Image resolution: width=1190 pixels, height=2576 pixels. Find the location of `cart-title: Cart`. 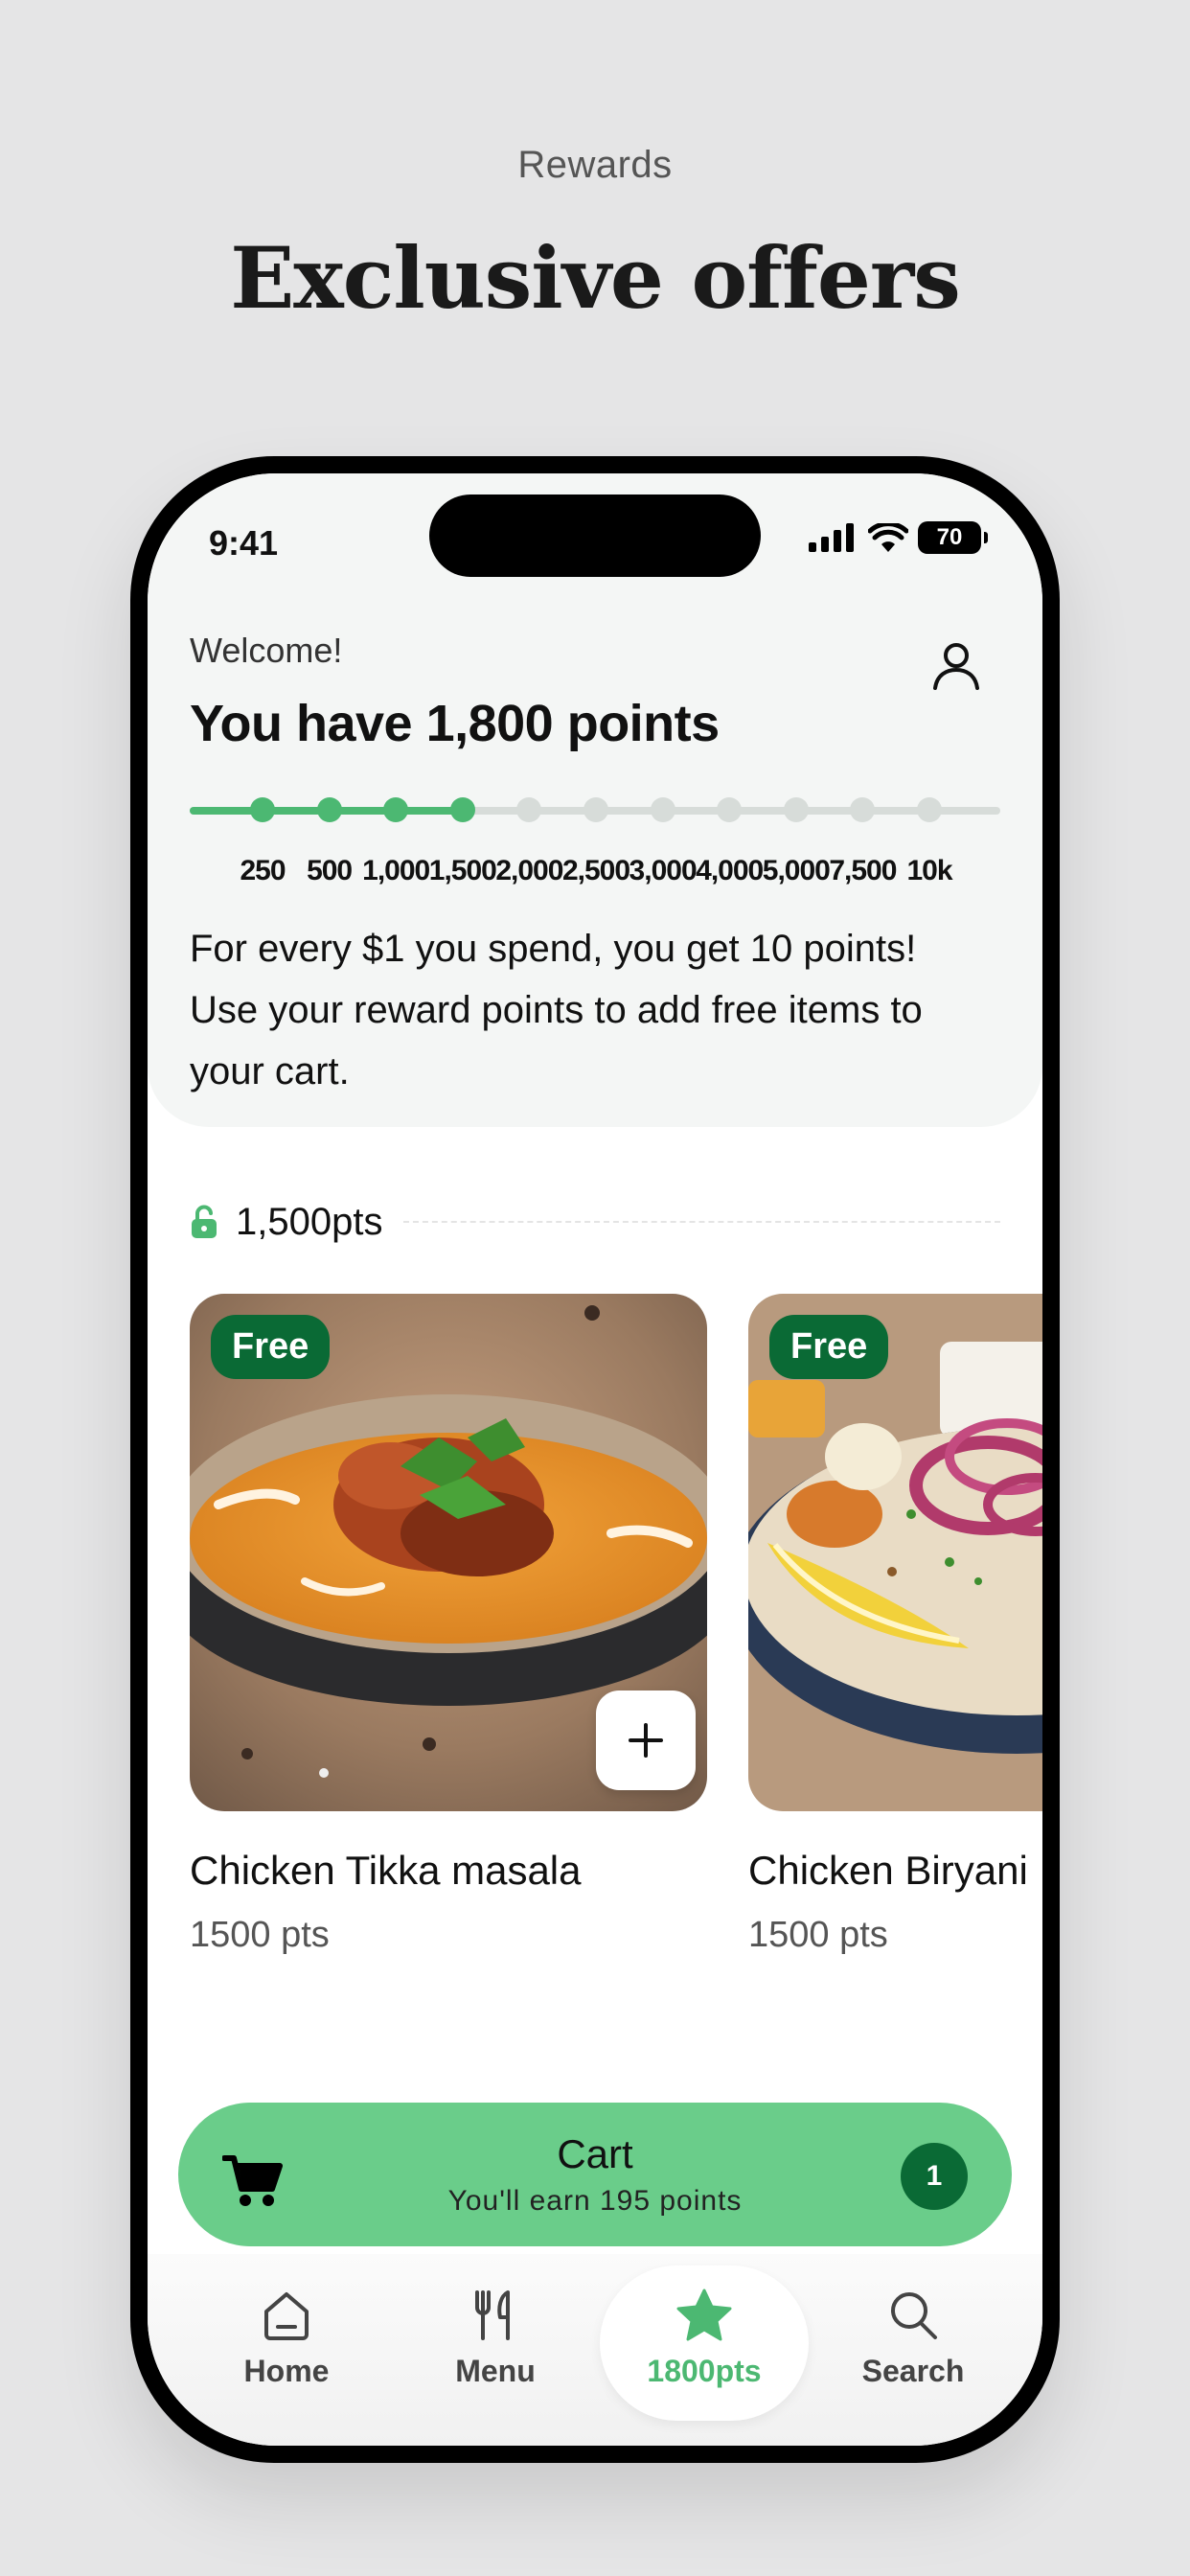

cart-title: Cart is located at coordinates (595, 2153).